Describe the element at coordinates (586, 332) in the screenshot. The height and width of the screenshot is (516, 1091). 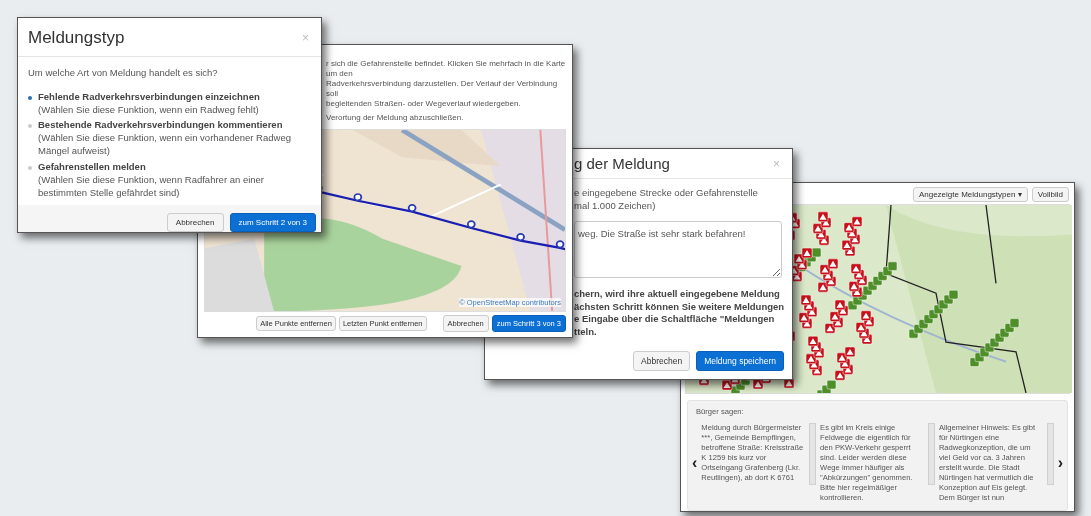
I see `note-text: tteln.` at that location.